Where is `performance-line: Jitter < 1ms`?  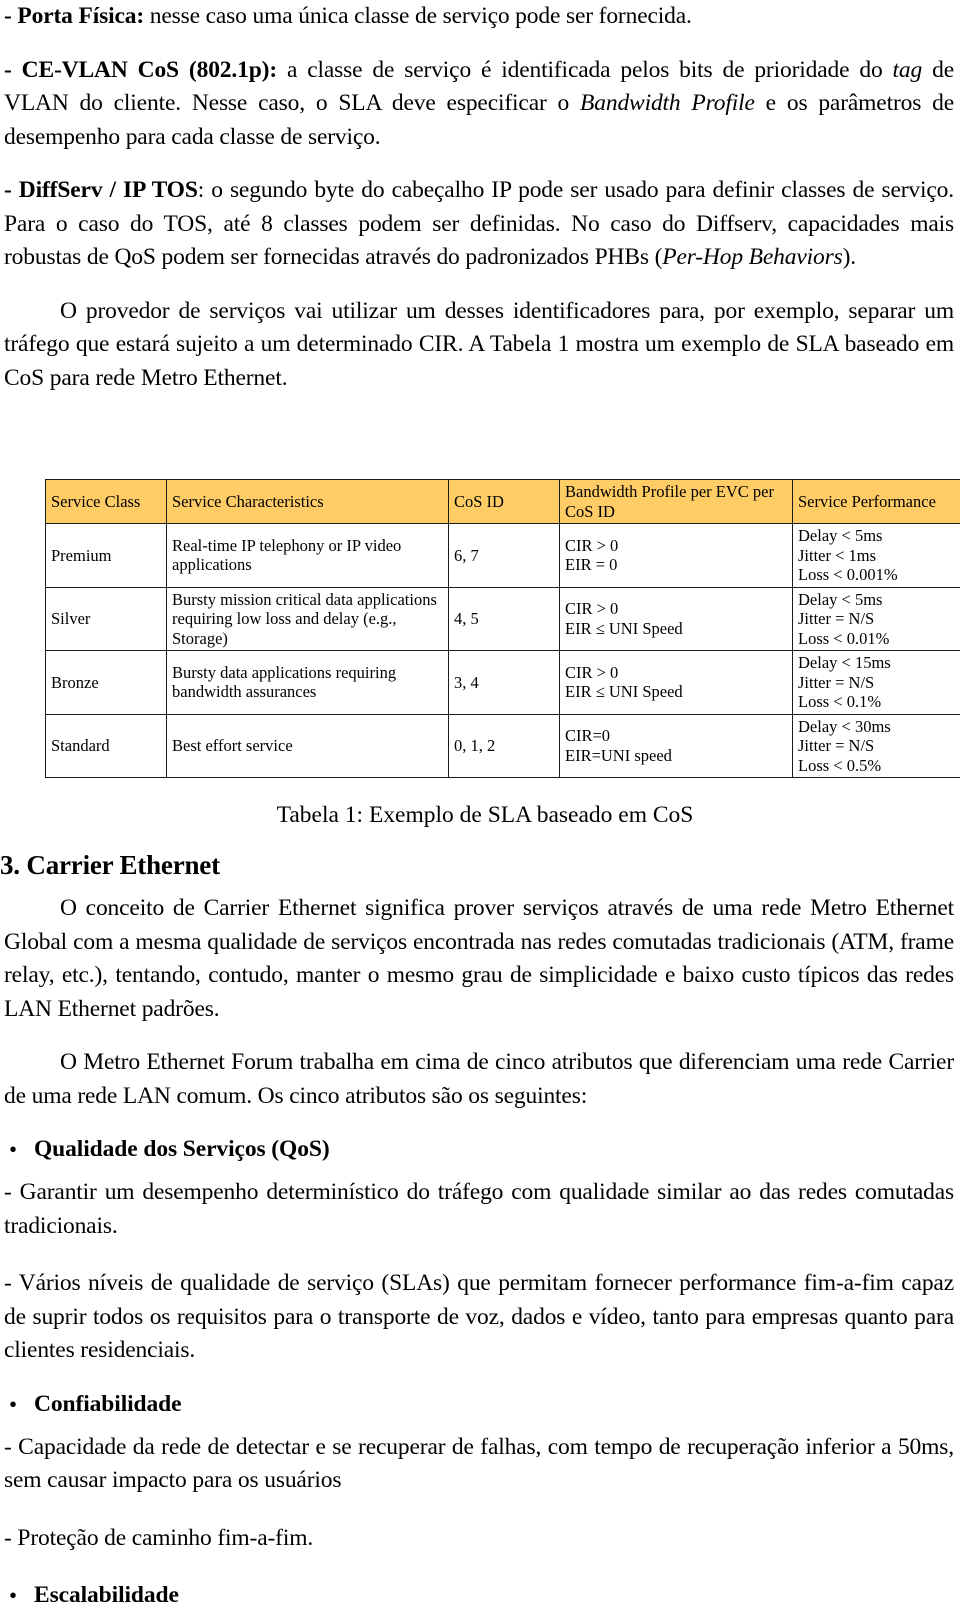 performance-line: Jitter < 1ms is located at coordinates (879, 556).